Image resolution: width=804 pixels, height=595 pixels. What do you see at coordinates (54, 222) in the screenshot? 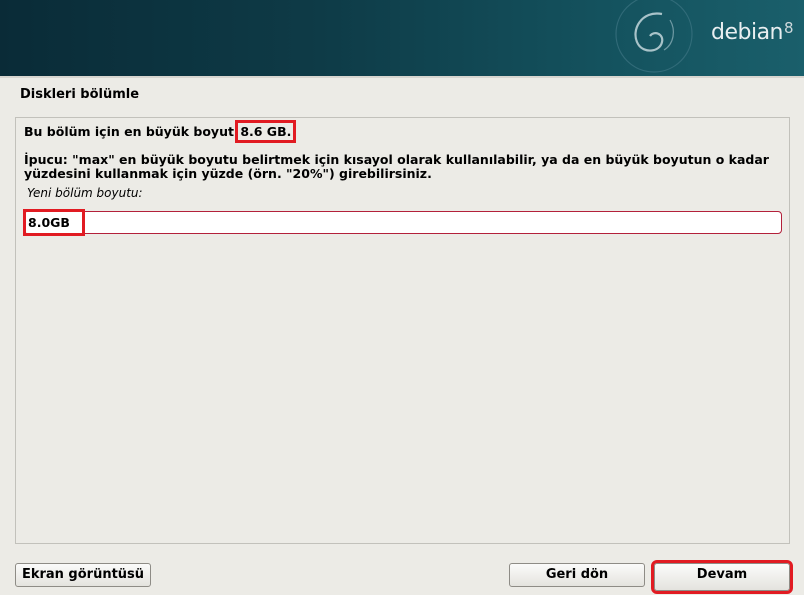
I see `partition-size-value: 8.0GB` at bounding box center [54, 222].